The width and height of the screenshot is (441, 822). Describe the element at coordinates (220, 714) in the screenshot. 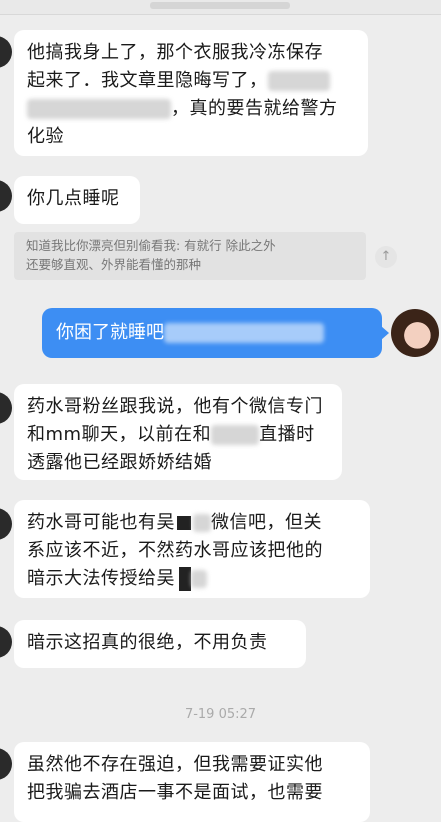

I see `timestamp: 7-19 05:27` at that location.